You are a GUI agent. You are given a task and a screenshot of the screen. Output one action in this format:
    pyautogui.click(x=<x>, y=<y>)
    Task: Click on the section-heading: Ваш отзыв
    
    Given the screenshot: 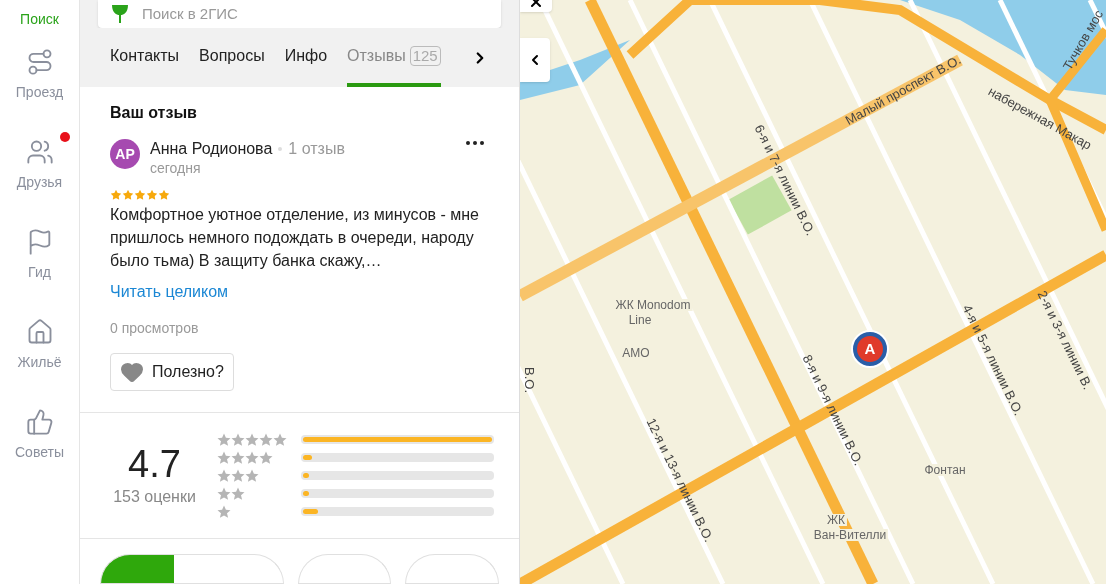 What is the action you would take?
    pyautogui.click(x=154, y=113)
    